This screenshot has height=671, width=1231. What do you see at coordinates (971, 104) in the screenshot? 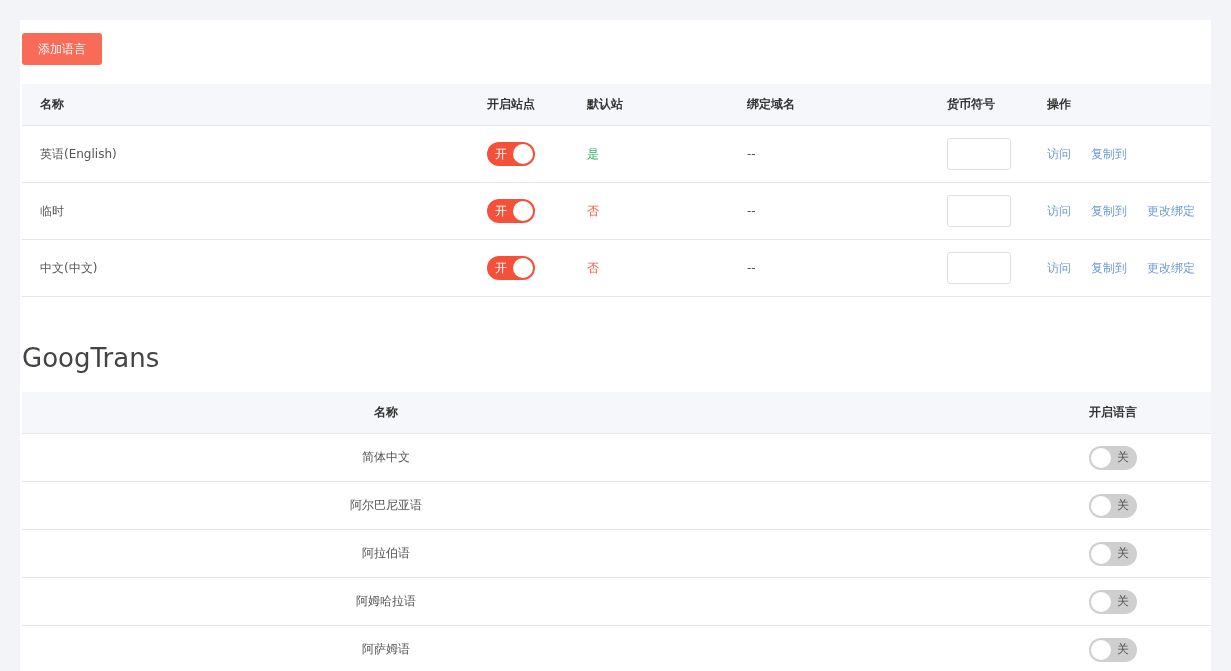
I see `column-header: 货币符号` at bounding box center [971, 104].